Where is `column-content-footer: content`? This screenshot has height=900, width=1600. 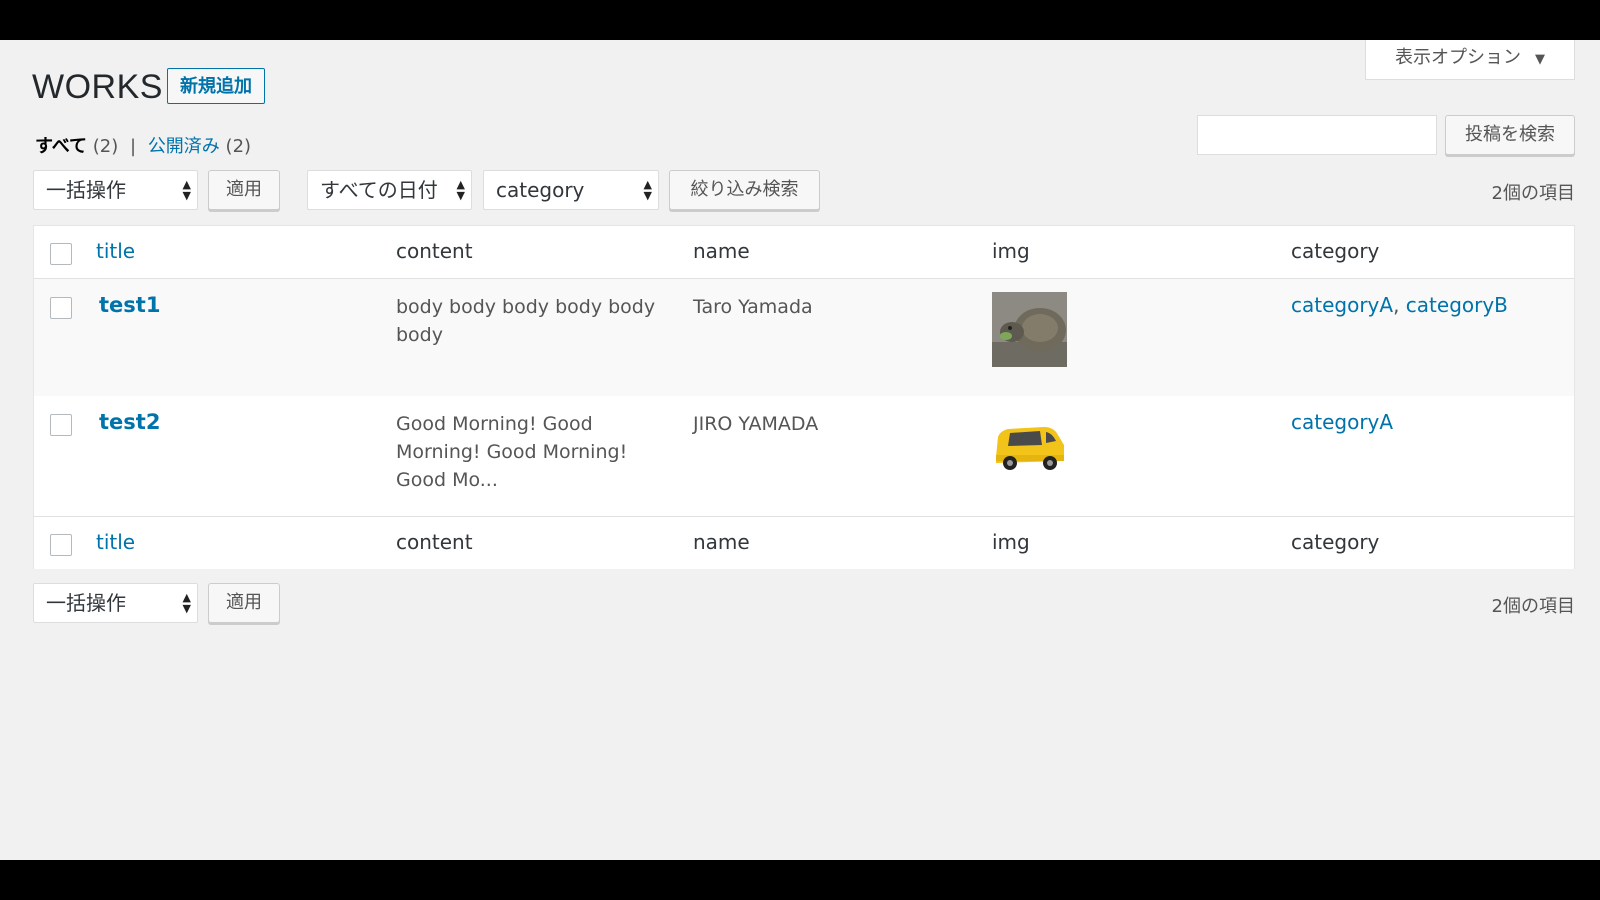 column-content-footer: content is located at coordinates (434, 542).